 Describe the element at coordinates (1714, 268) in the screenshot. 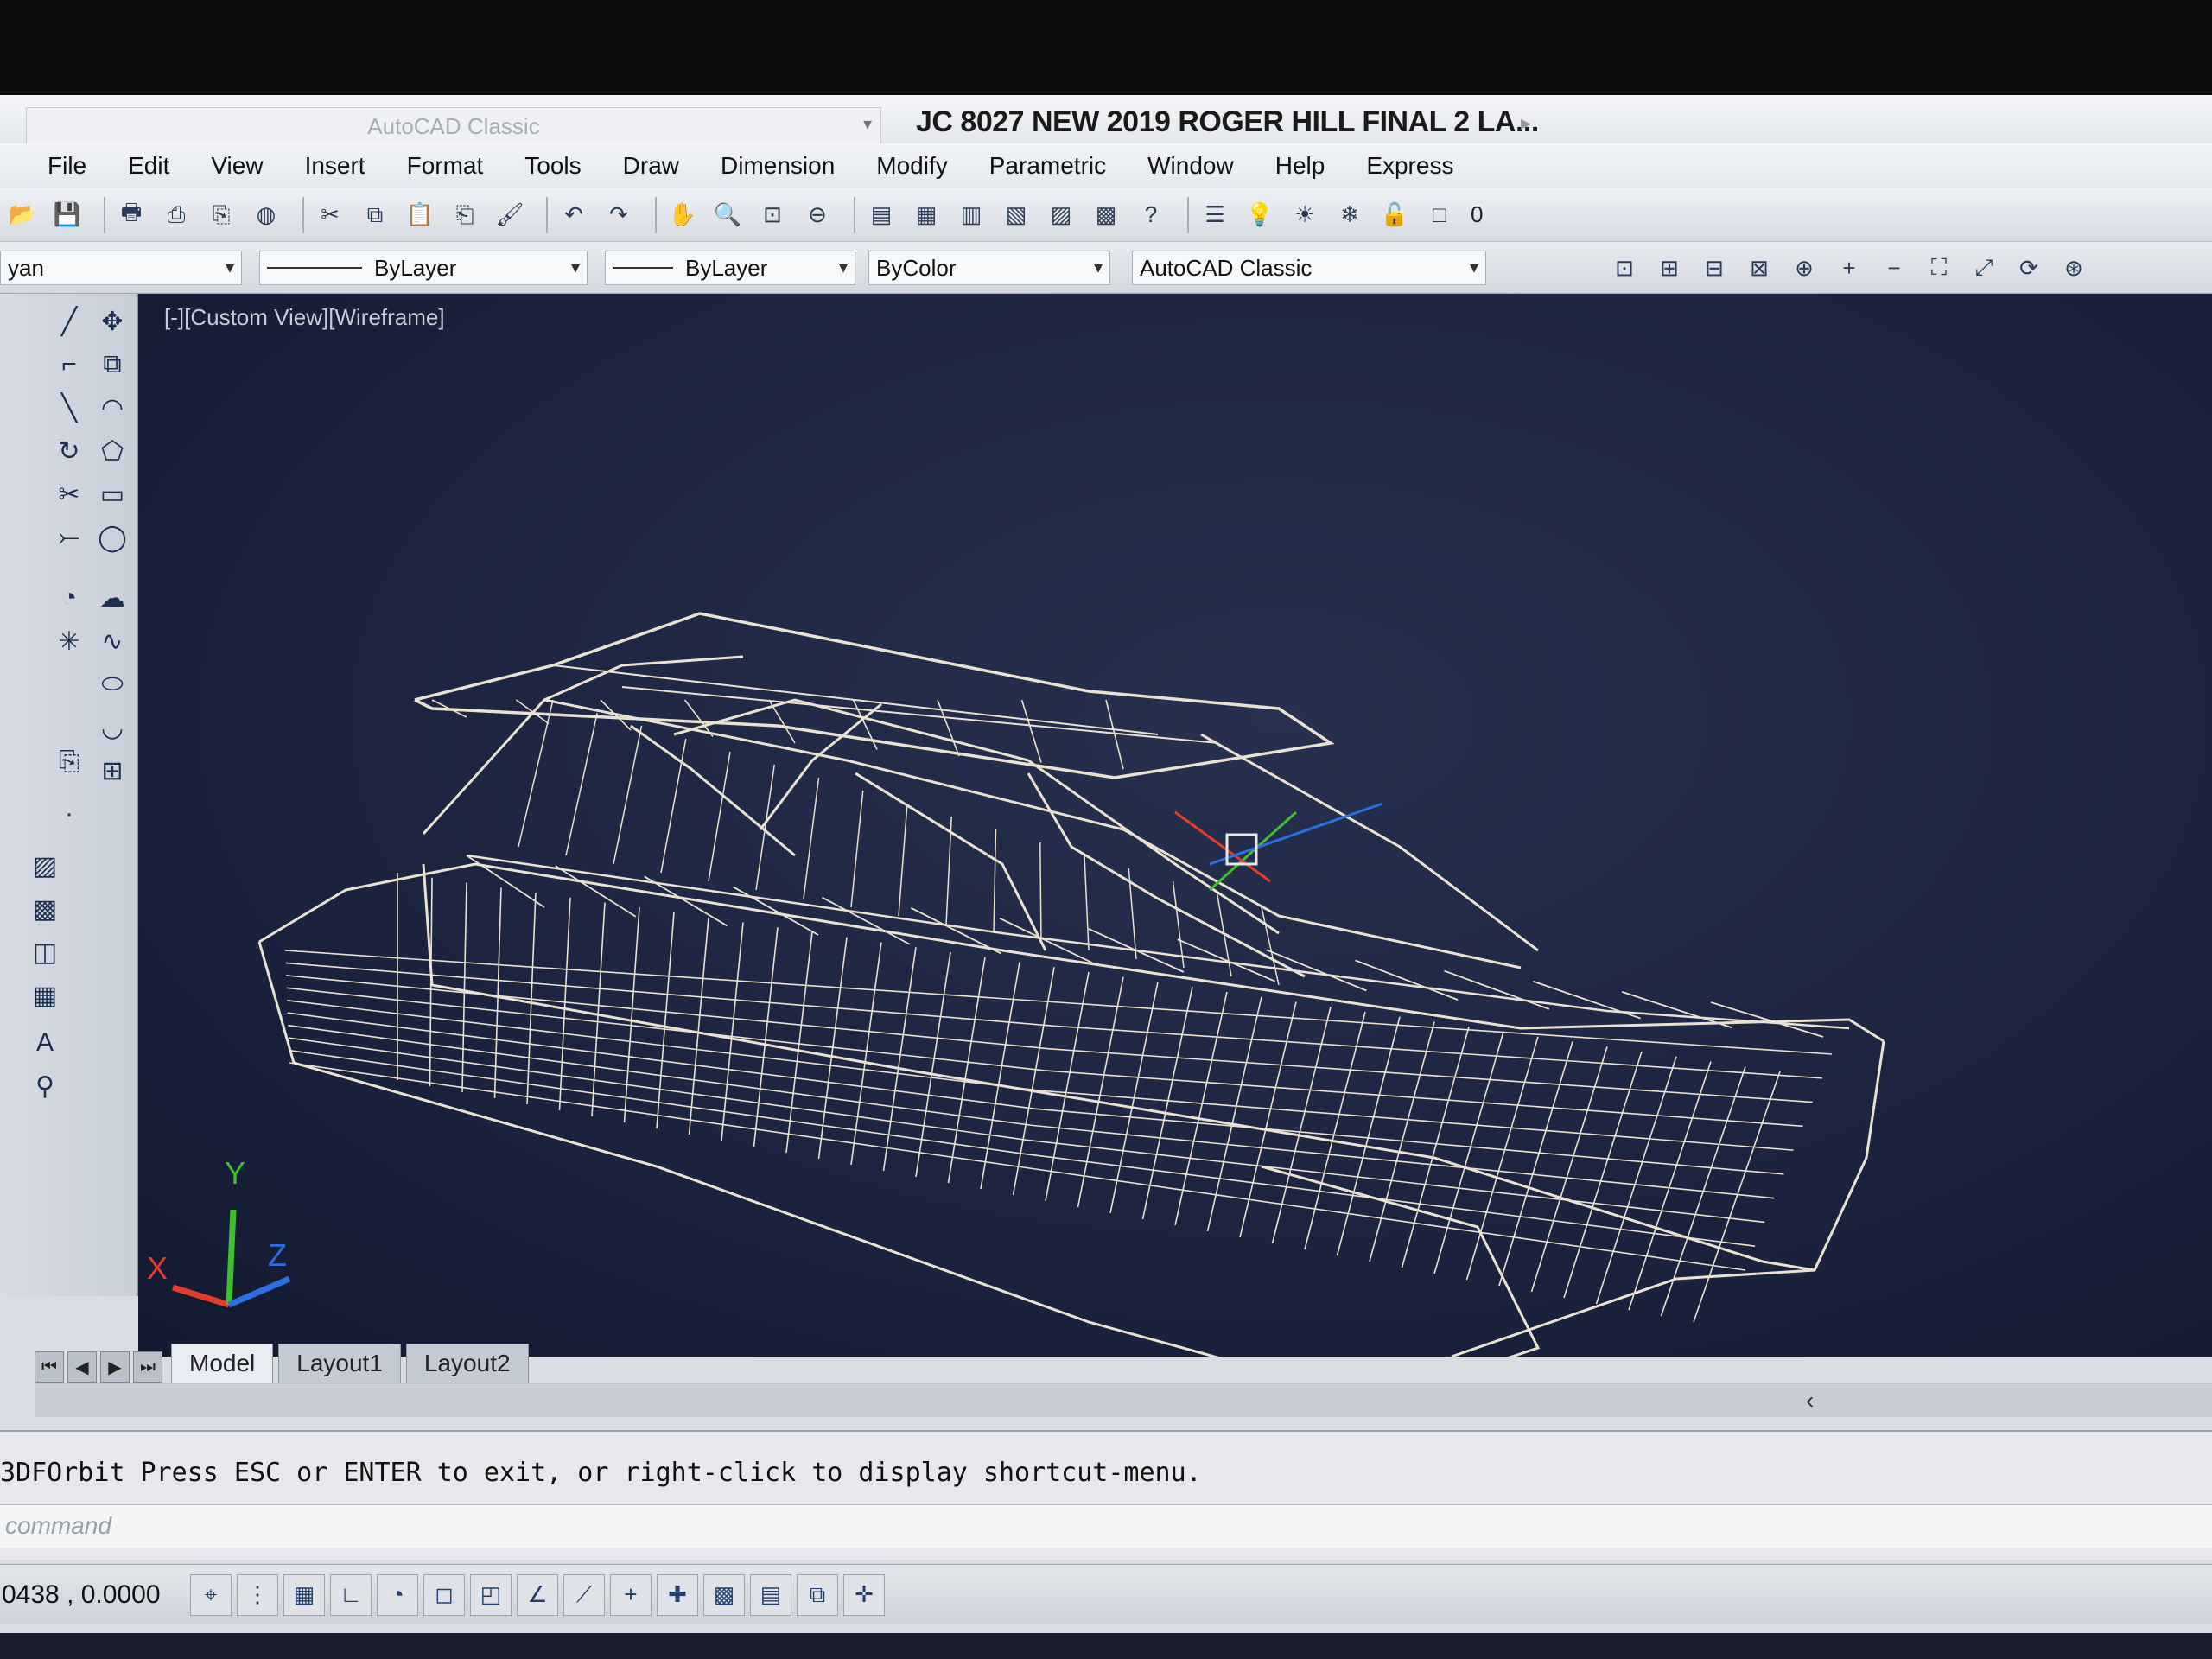

I see `zoom-scale-icon: ⊟` at that location.